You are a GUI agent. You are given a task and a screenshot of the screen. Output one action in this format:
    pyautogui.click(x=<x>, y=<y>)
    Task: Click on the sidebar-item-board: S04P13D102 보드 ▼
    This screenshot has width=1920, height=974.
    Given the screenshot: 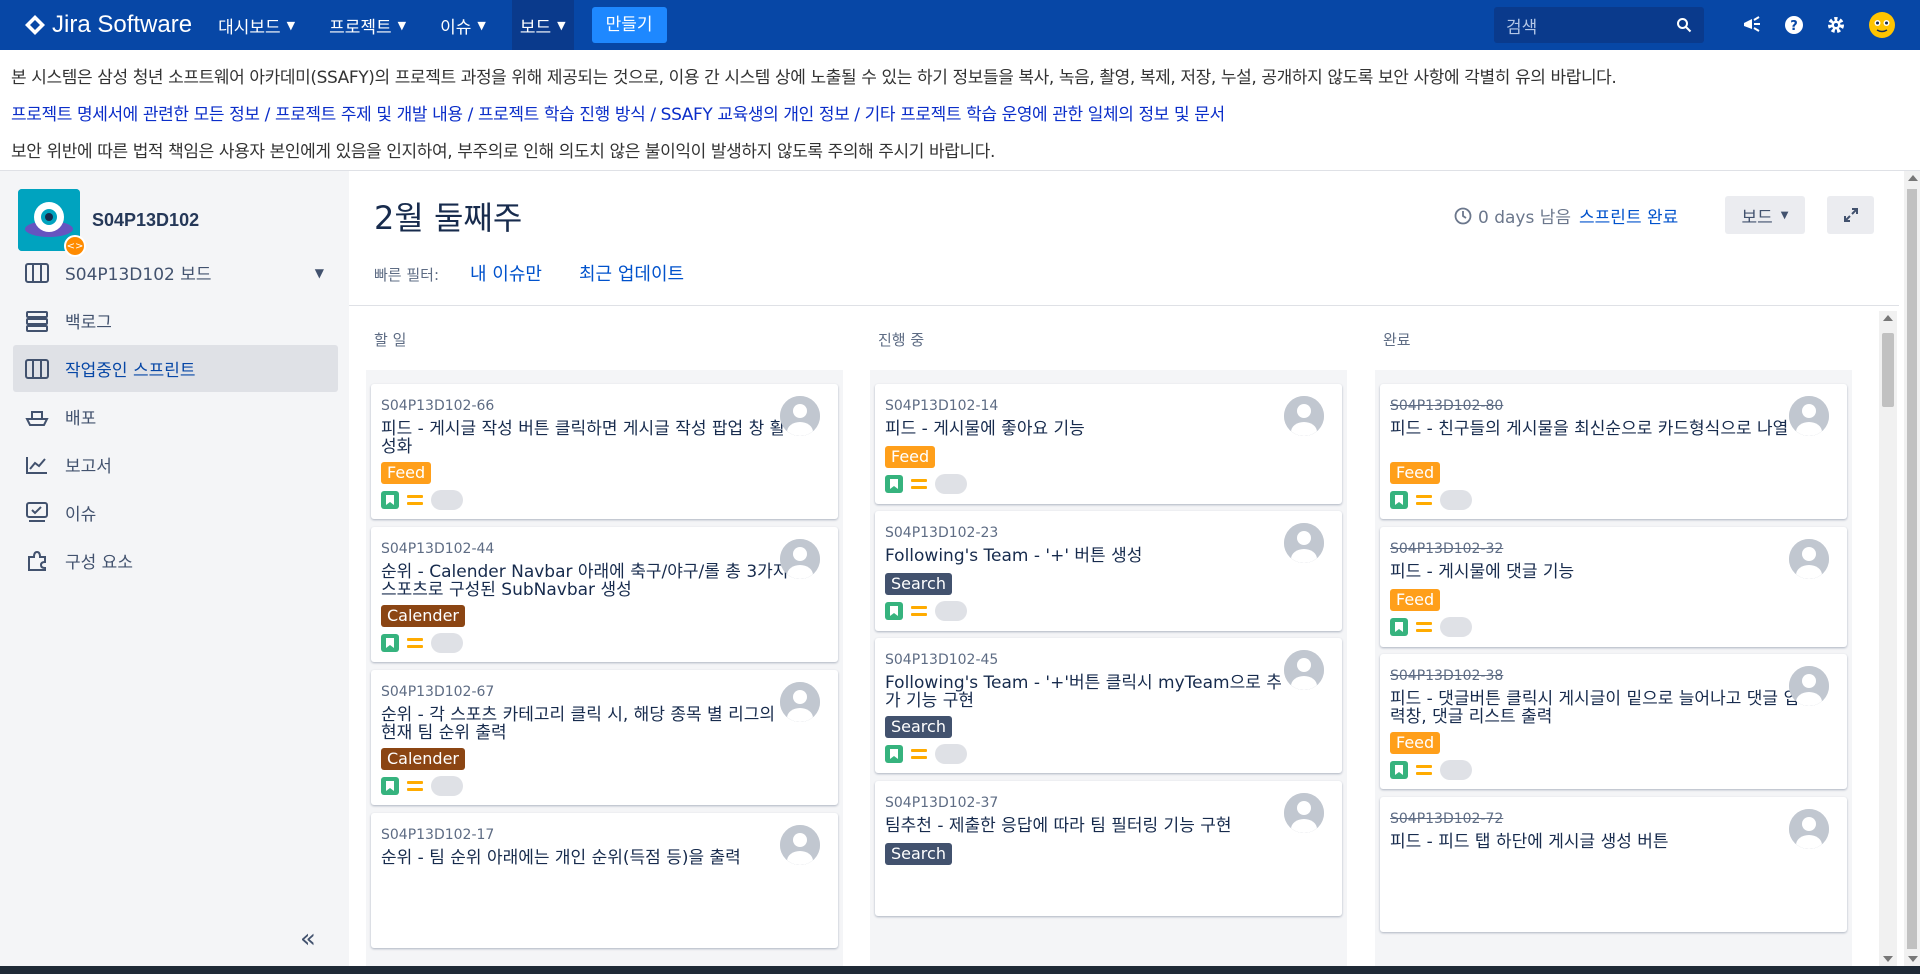 What is the action you would take?
    pyautogui.click(x=175, y=272)
    